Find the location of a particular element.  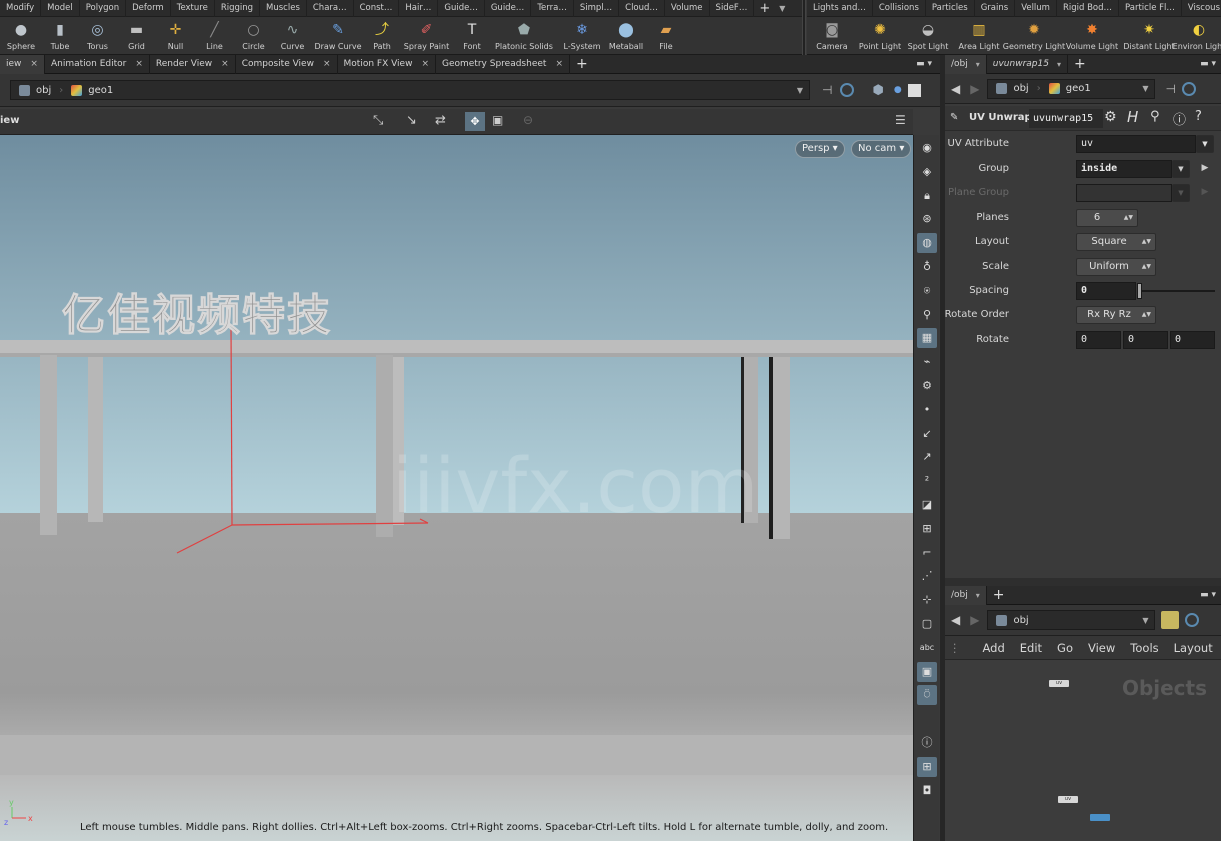

network-menu-view: View is located at coordinates (1101, 648).